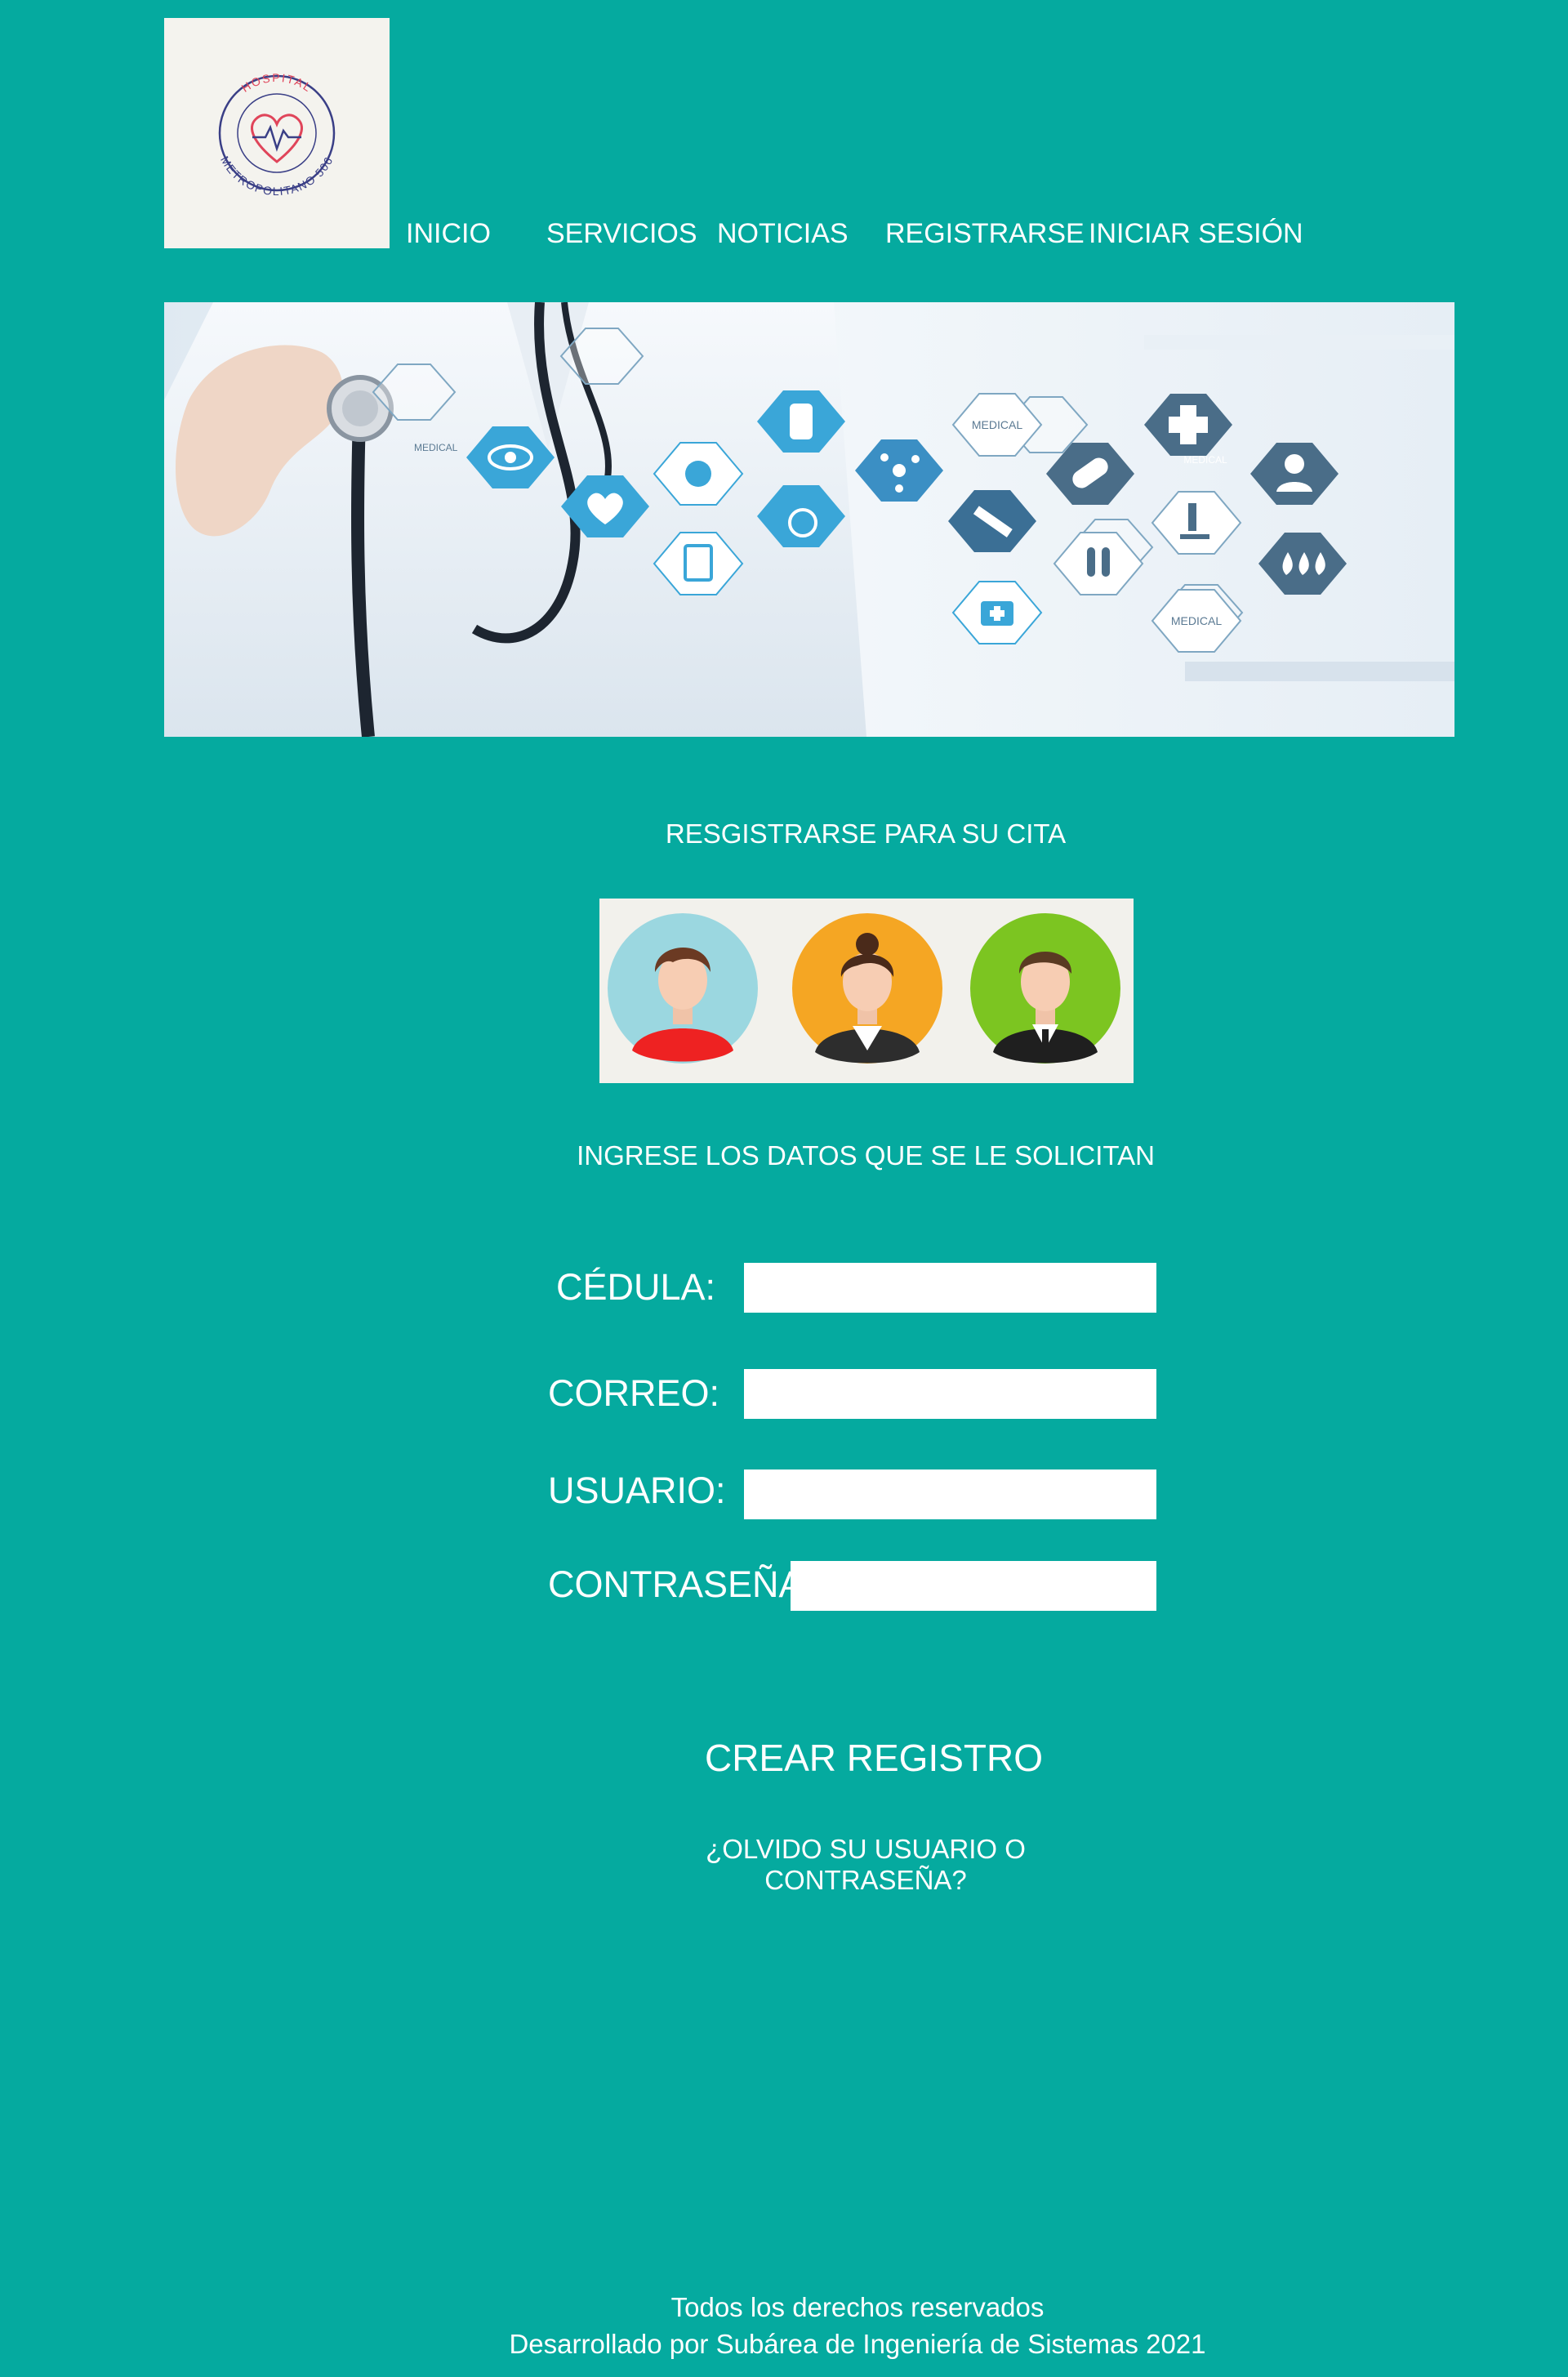  Describe the element at coordinates (950, 1494) in the screenshot. I see `username-field` at that location.